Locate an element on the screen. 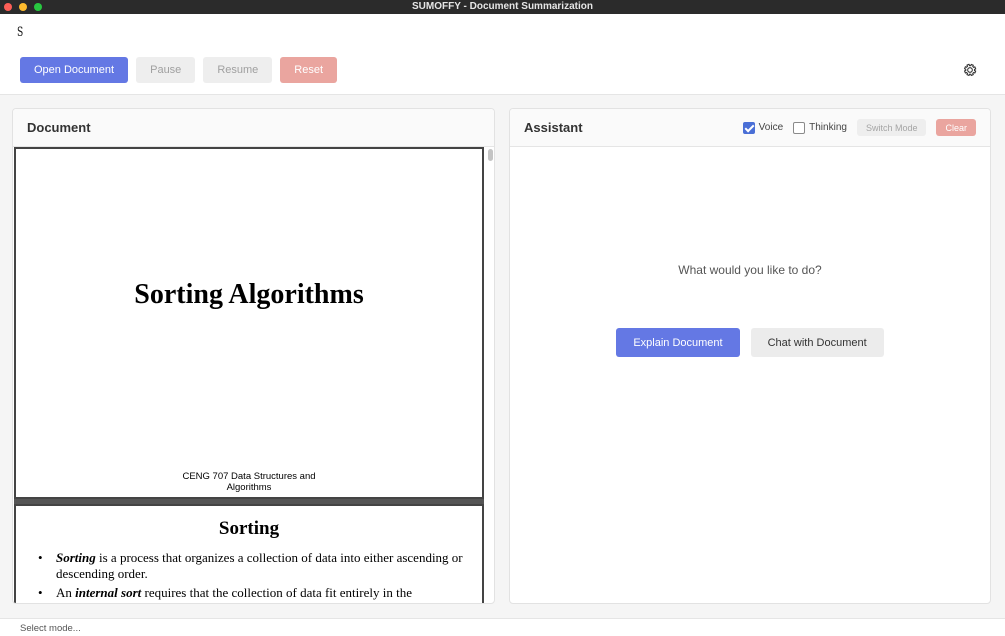 The width and height of the screenshot is (1005, 636). open-document-button: Open Document is located at coordinates (74, 70).